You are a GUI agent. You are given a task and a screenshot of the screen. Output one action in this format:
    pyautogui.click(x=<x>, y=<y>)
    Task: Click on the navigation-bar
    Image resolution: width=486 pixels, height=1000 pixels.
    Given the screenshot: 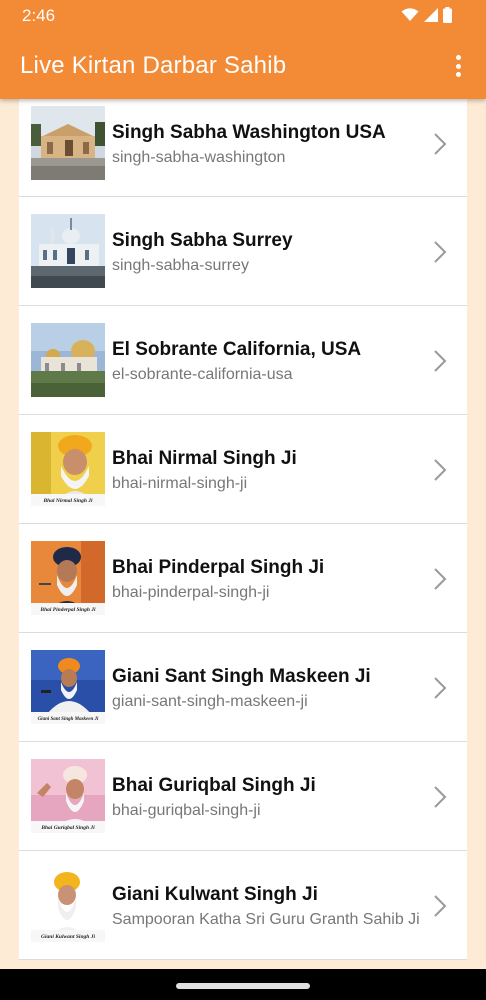 What is the action you would take?
    pyautogui.click(x=243, y=984)
    